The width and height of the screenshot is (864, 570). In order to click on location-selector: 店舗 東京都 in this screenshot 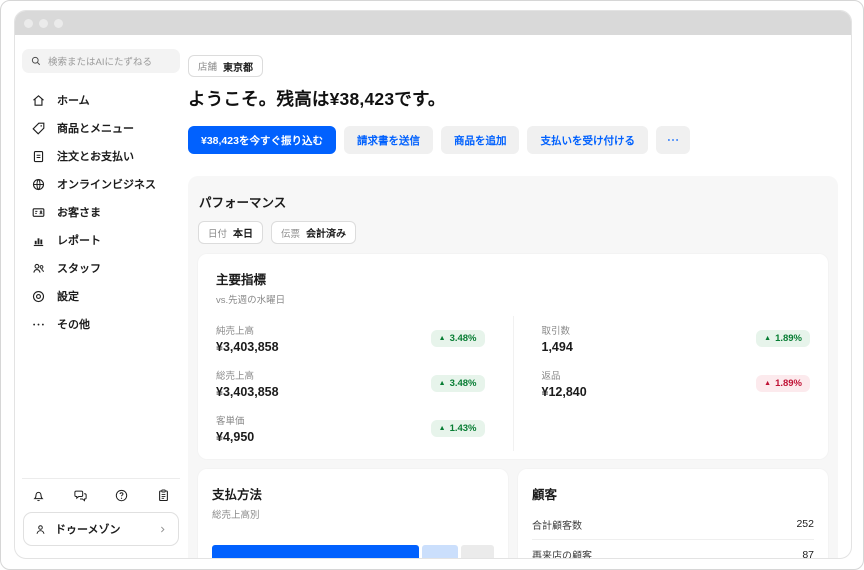, I will do `click(226, 66)`.